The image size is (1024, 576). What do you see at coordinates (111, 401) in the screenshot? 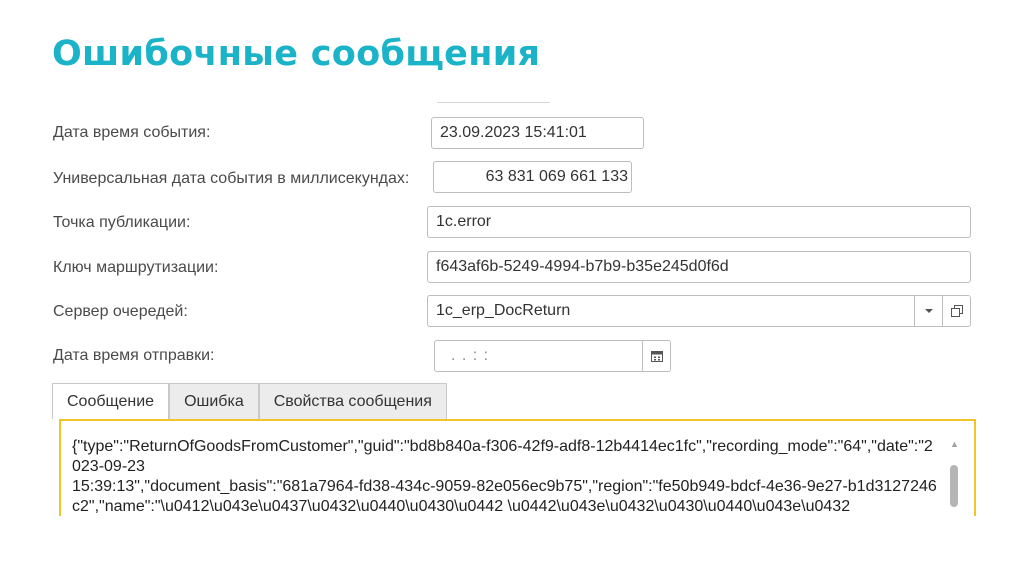
I see `tab-message: Сообщение` at bounding box center [111, 401].